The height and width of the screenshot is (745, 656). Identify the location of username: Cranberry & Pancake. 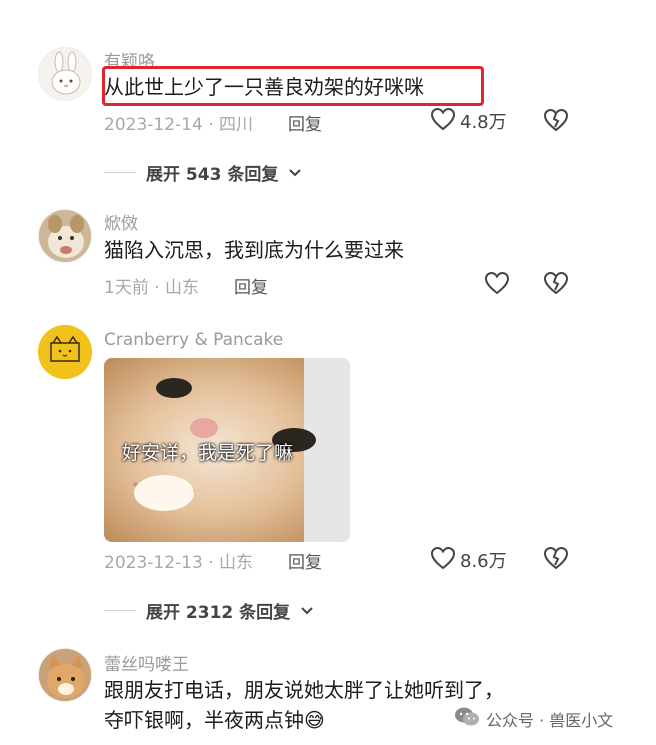
(193, 340).